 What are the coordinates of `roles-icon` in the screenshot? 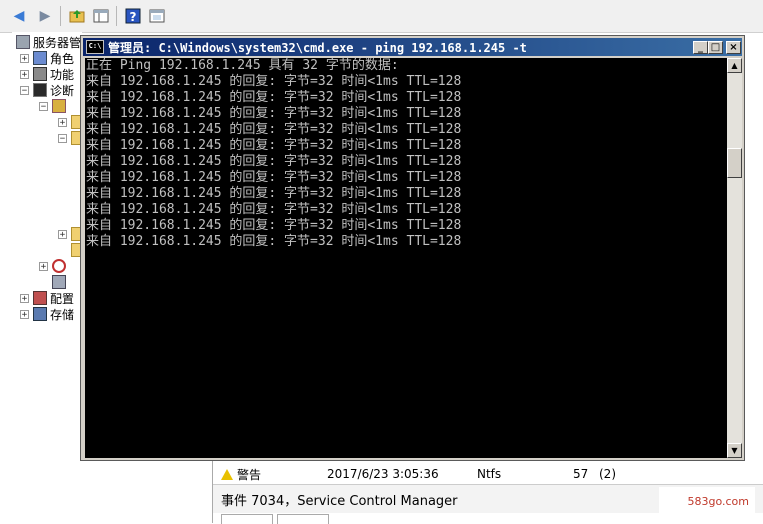 It's located at (40, 58).